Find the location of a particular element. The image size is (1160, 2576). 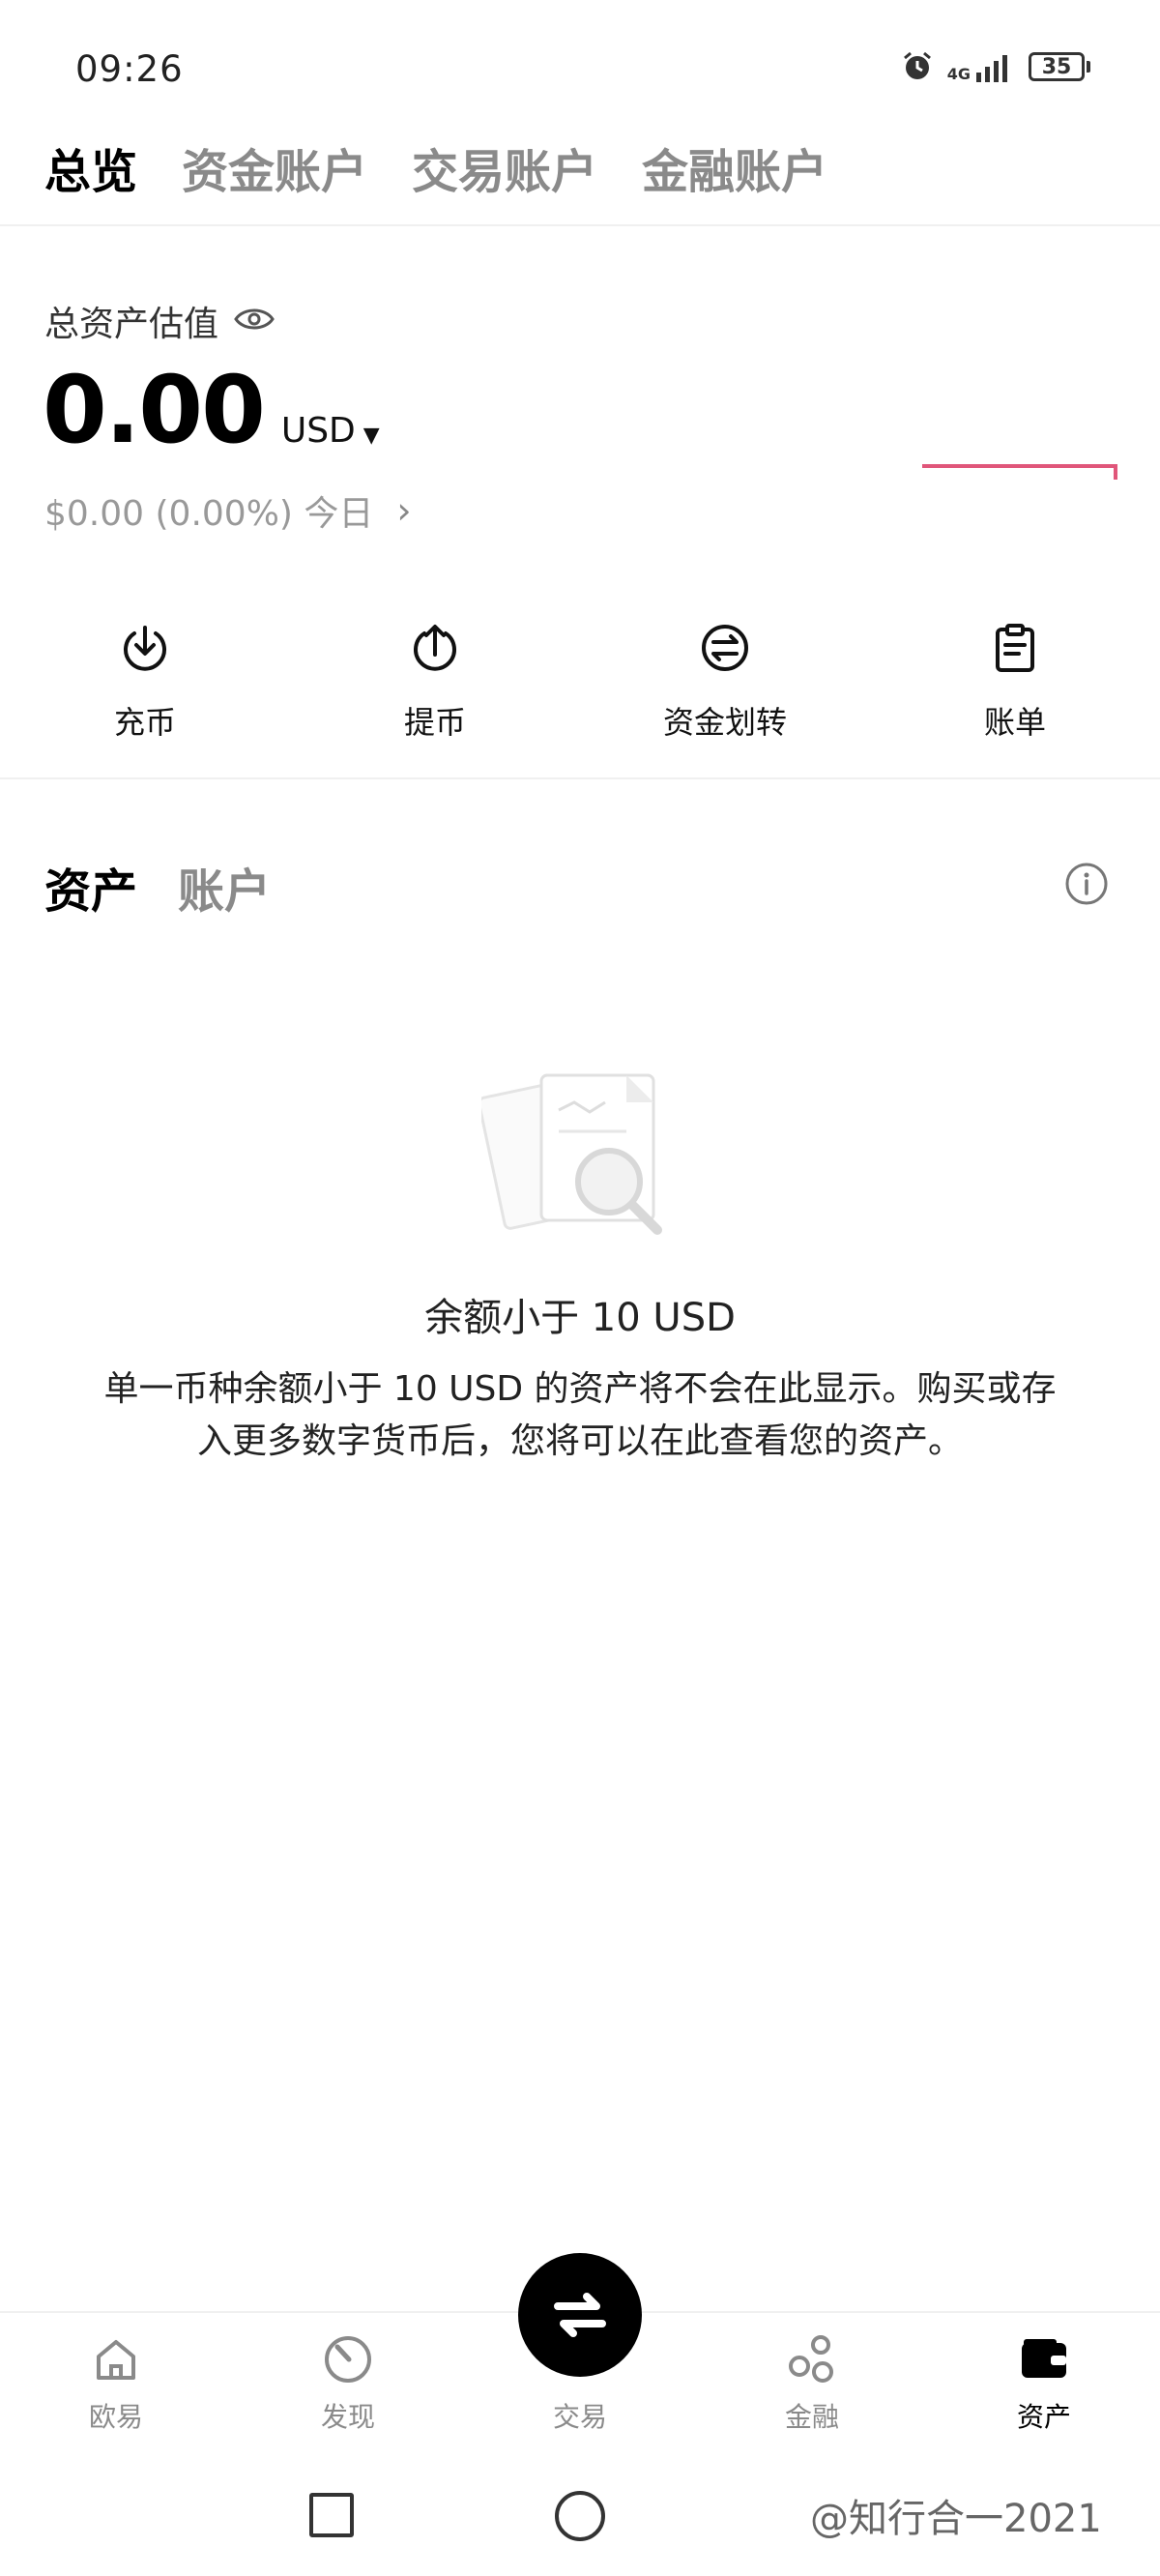

battery-level: 35 is located at coordinates (1057, 66).